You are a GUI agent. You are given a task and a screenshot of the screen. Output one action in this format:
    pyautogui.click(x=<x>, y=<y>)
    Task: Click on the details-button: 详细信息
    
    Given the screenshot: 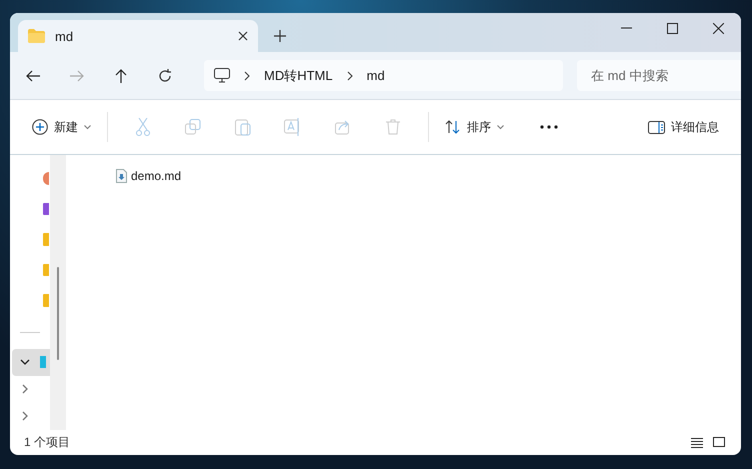 What is the action you would take?
    pyautogui.click(x=683, y=127)
    